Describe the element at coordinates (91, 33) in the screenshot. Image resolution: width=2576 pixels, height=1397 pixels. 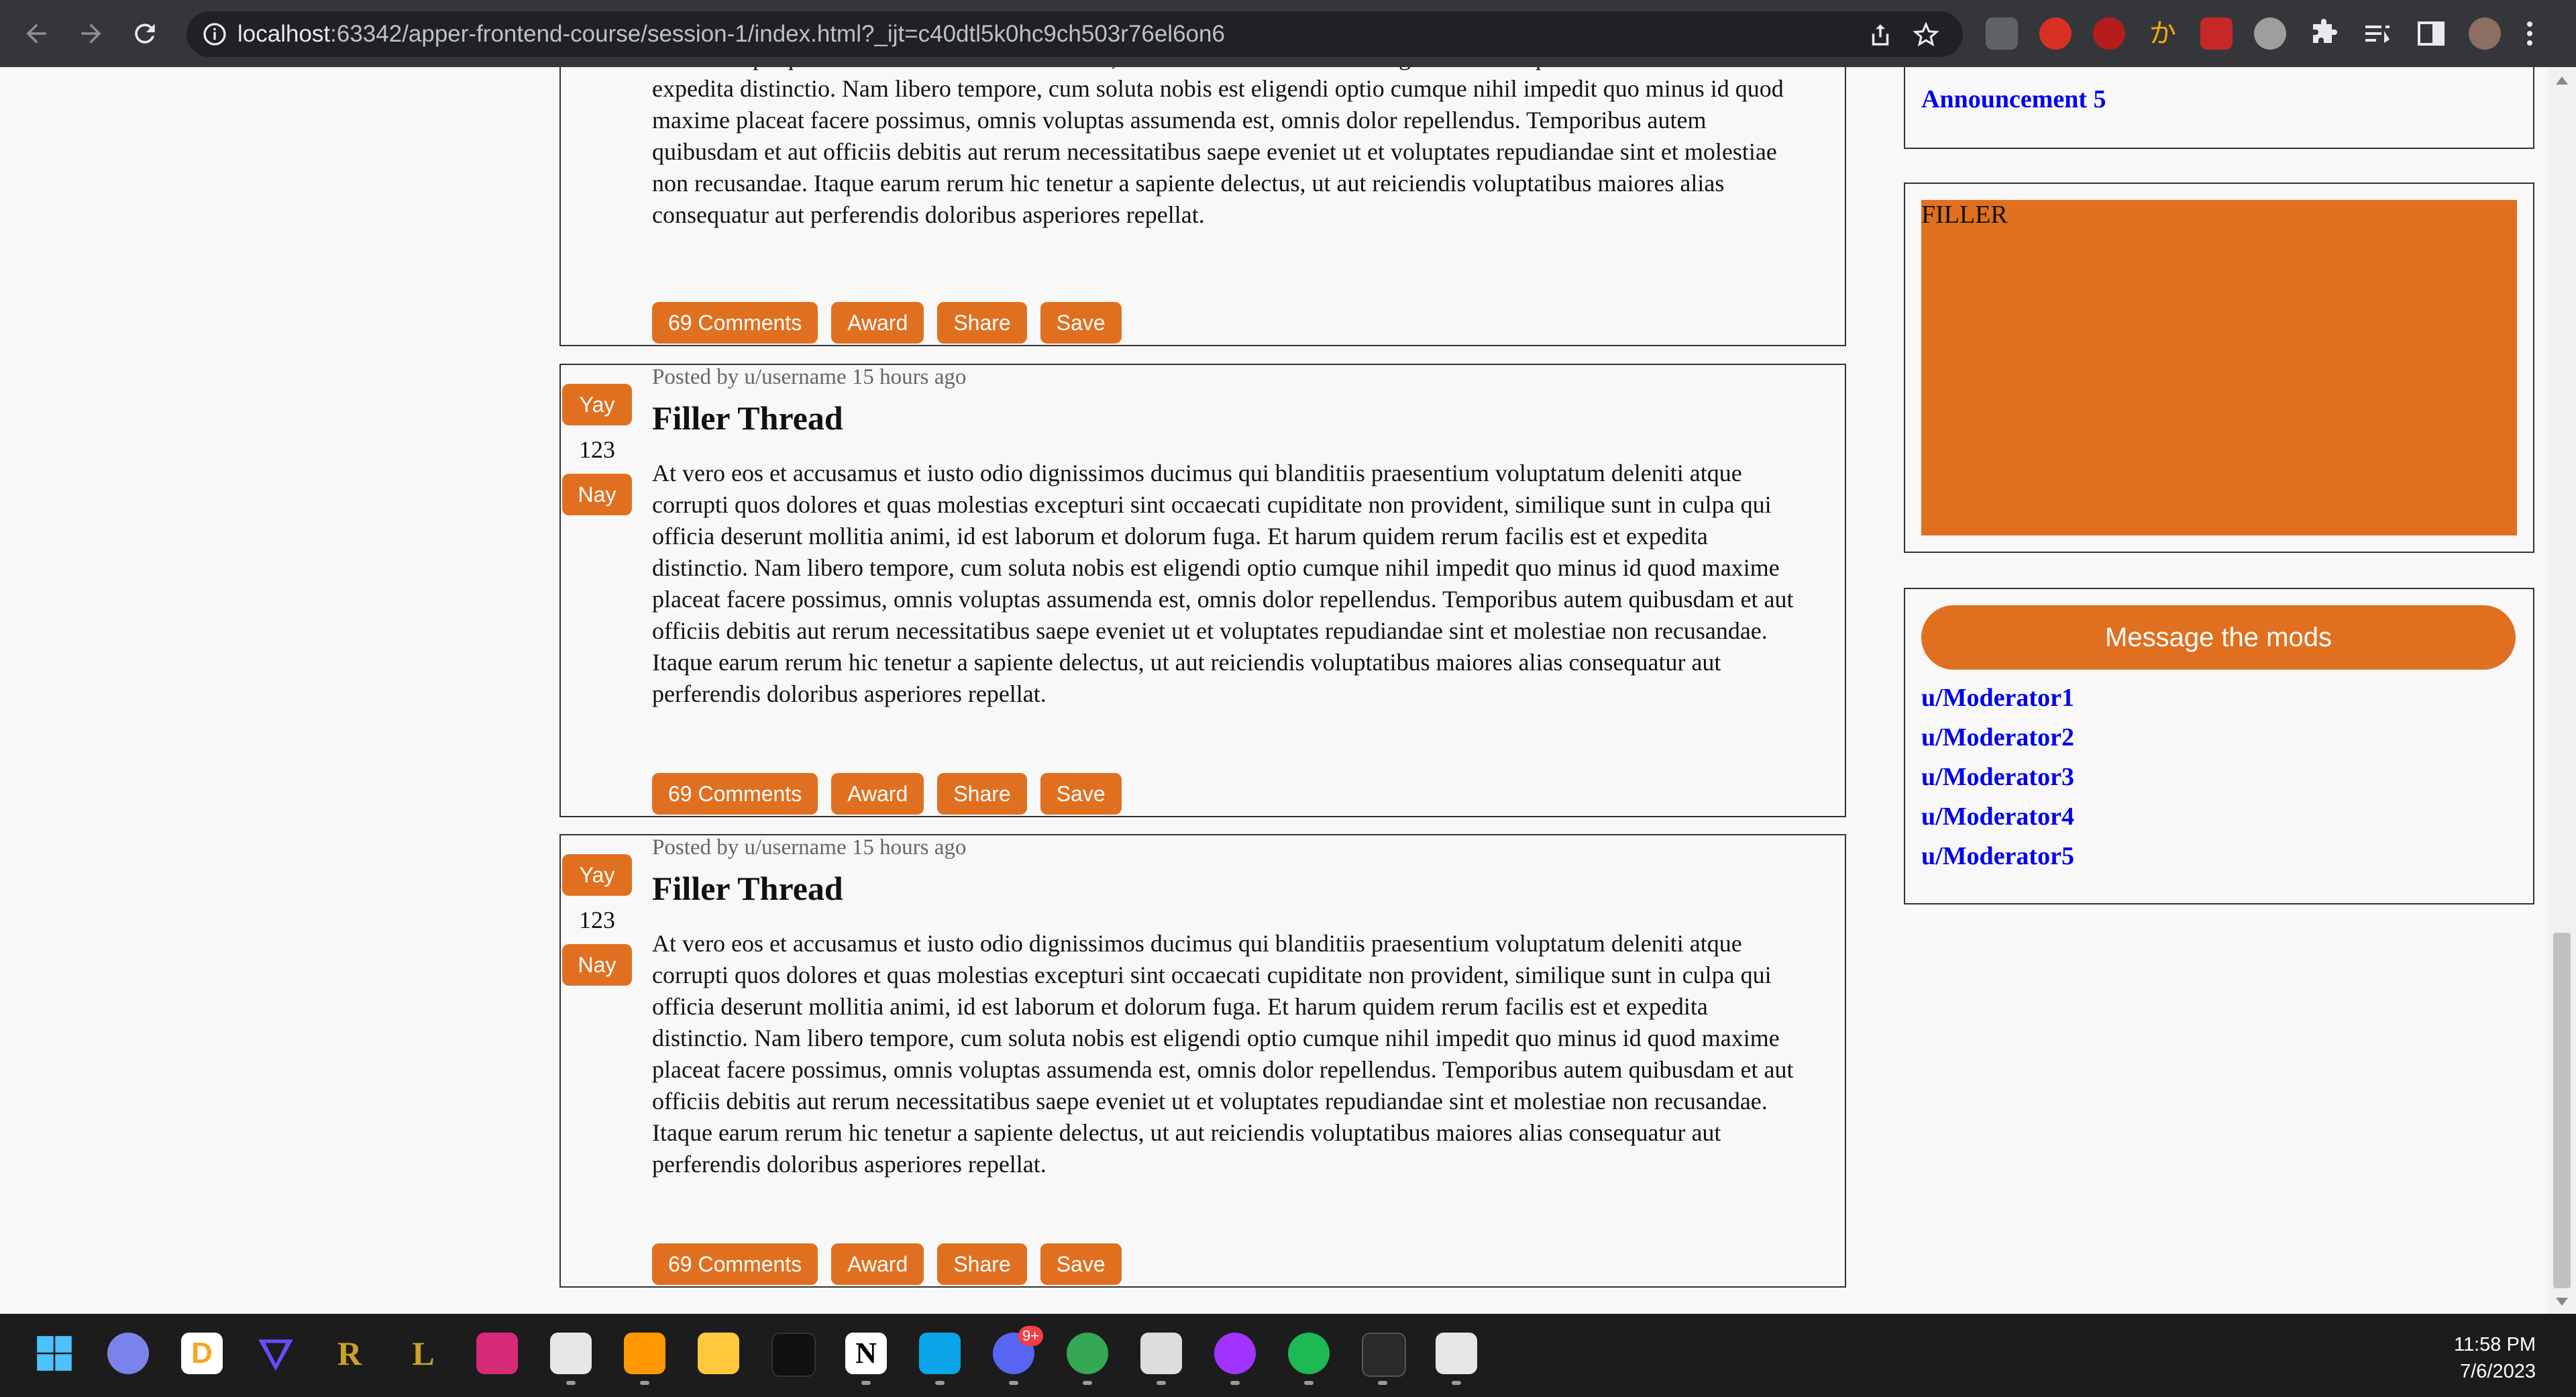
I see `forward-button` at that location.